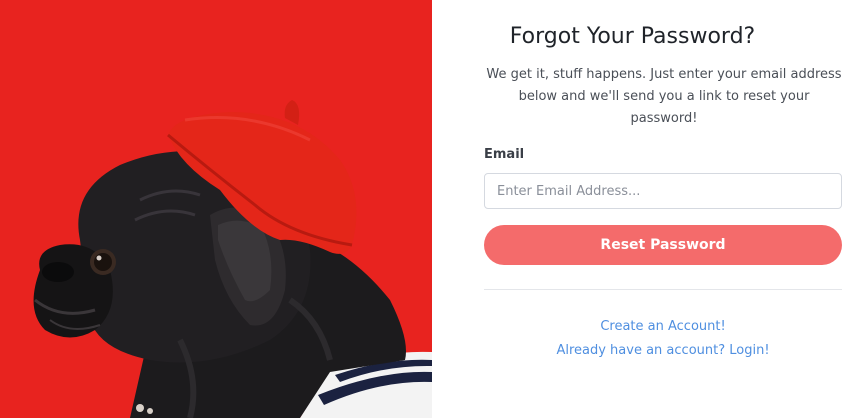 This screenshot has width=865, height=418. I want to click on page-title: Forgot Your Password?, so click(632, 36).